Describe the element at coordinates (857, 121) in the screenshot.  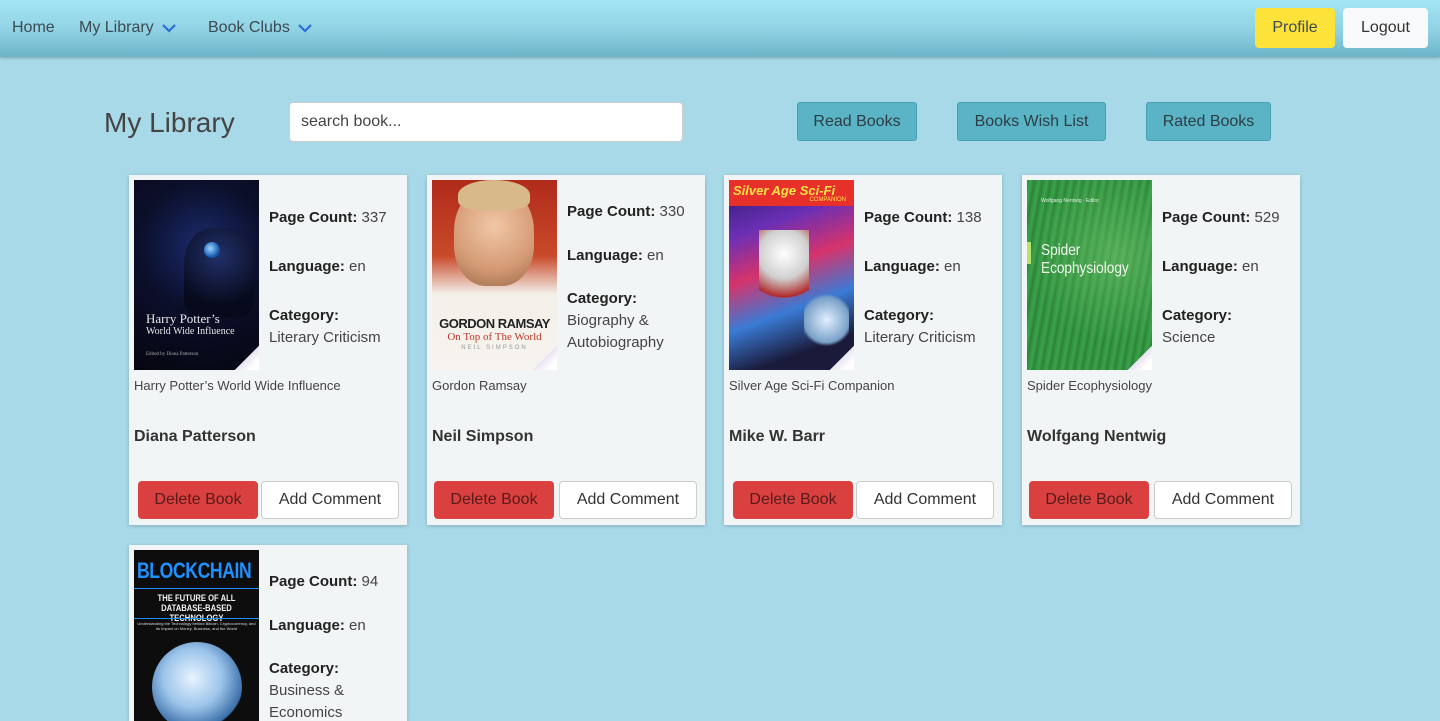
I see `read-books-button: Read Books` at that location.